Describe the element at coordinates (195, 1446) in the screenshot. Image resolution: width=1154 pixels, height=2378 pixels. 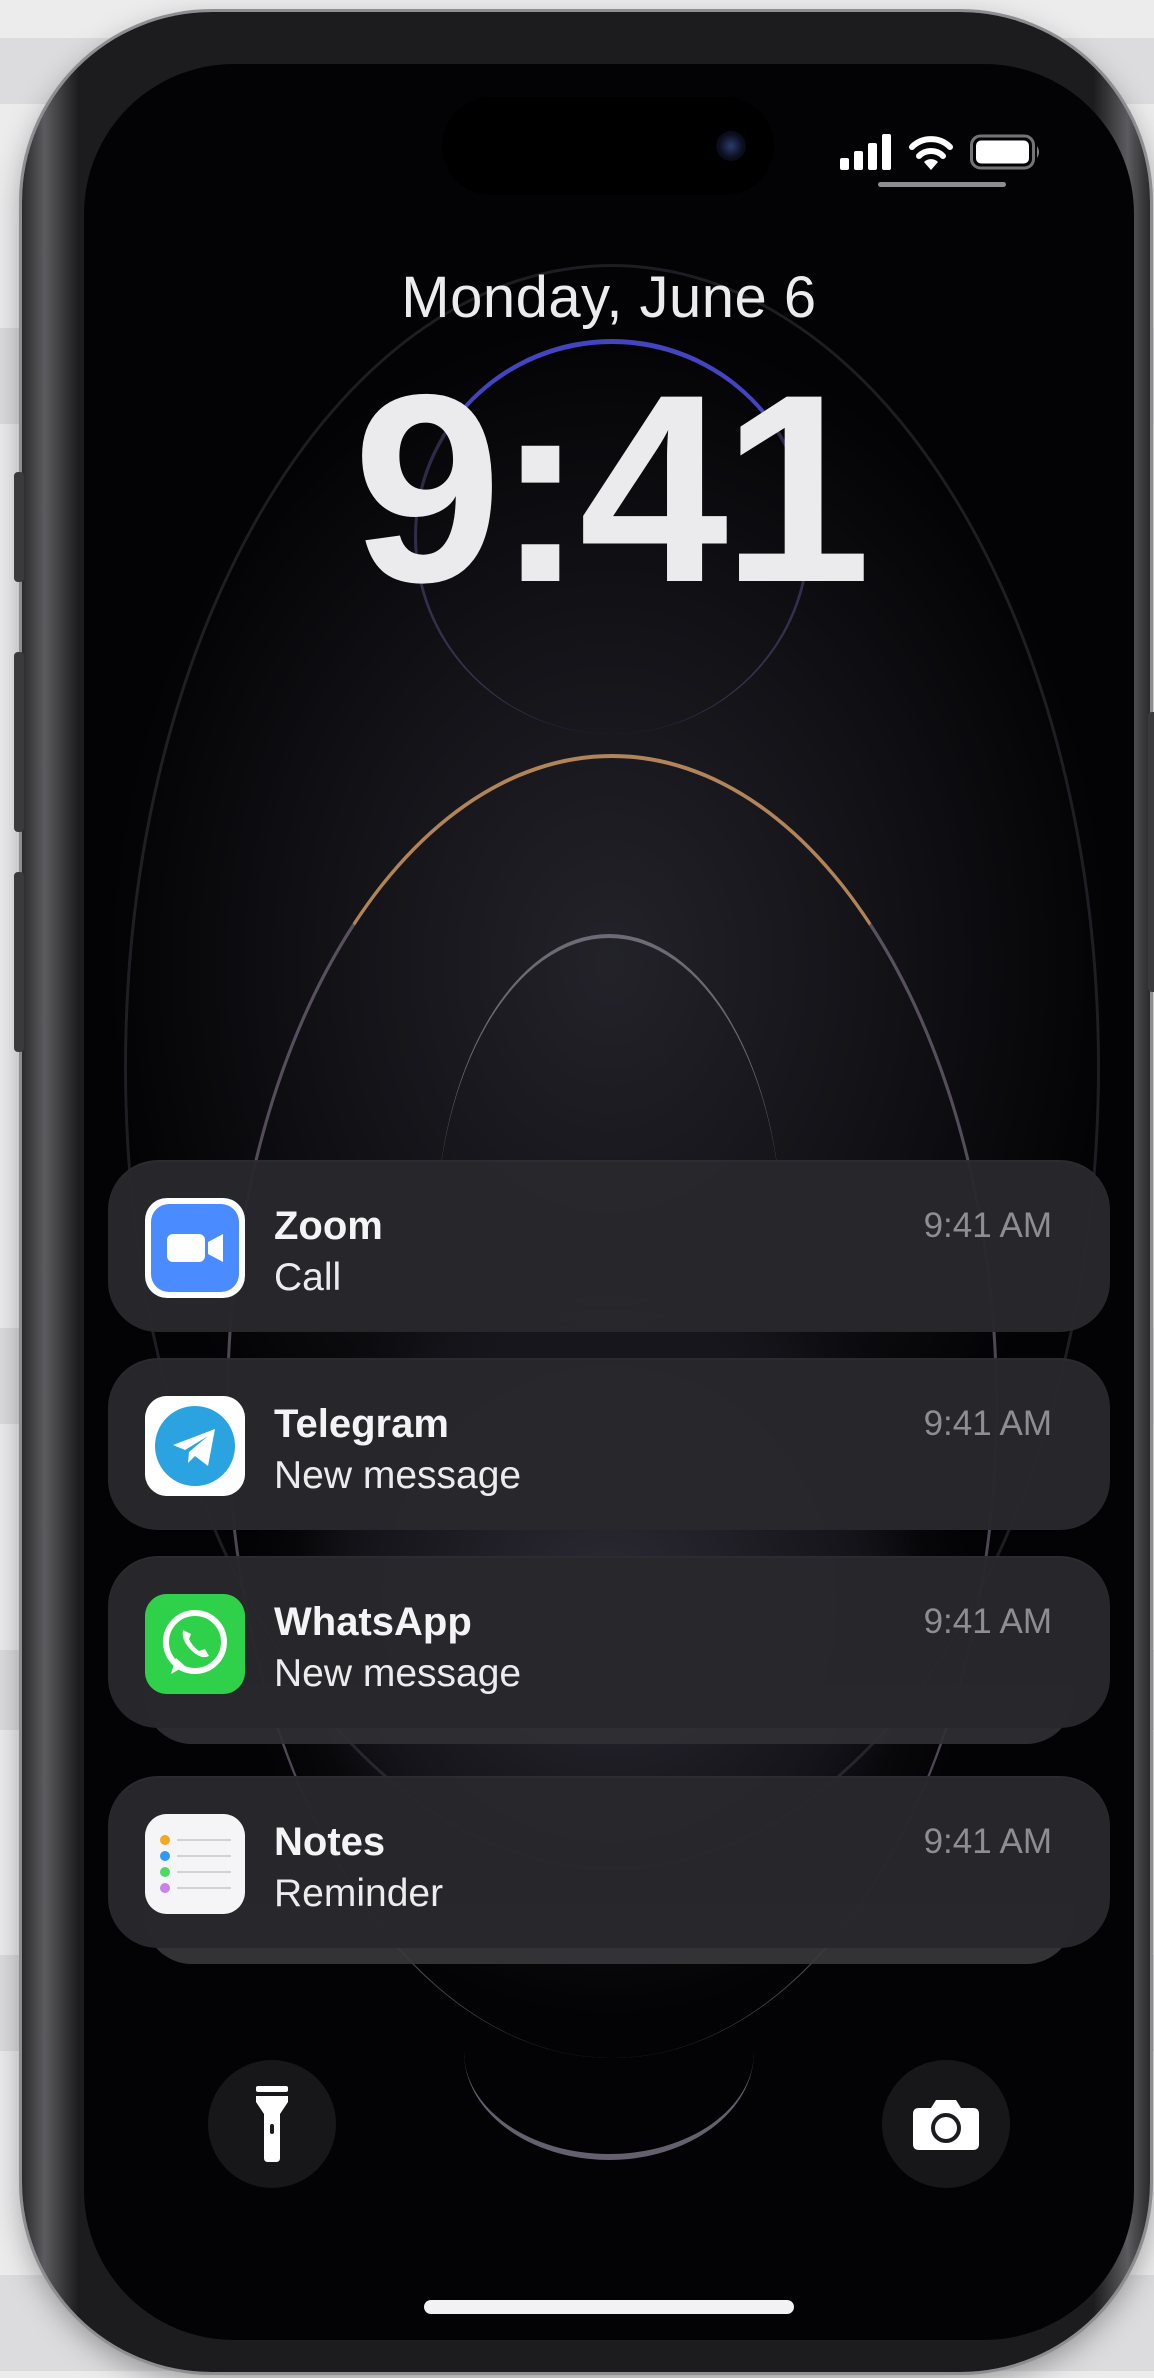
I see `telegram-icon` at that location.